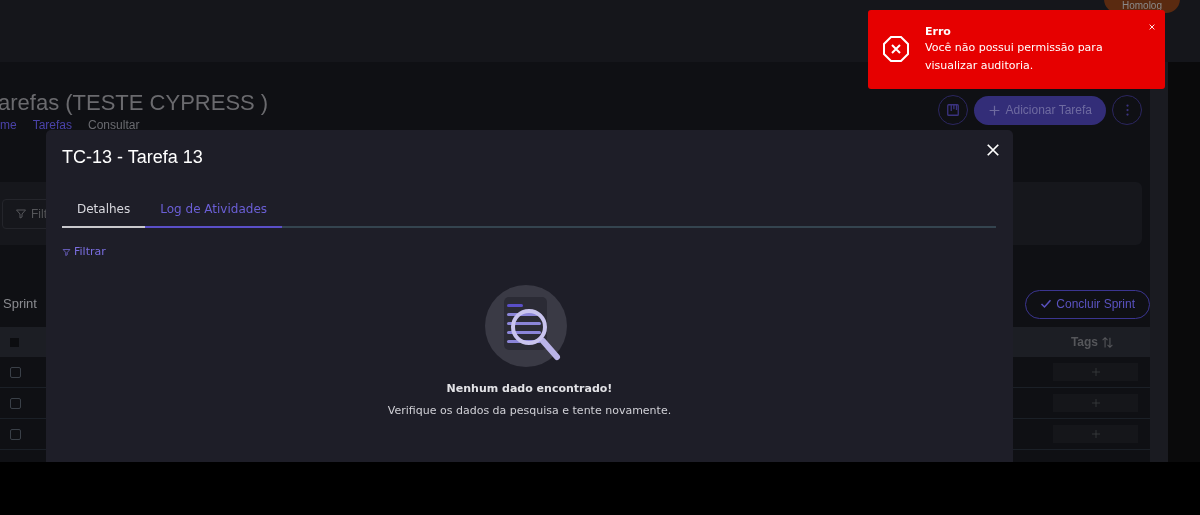  What do you see at coordinates (529, 411) in the screenshot?
I see `empty-message: Verifique os dados da pesquisa e tente novamente.` at bounding box center [529, 411].